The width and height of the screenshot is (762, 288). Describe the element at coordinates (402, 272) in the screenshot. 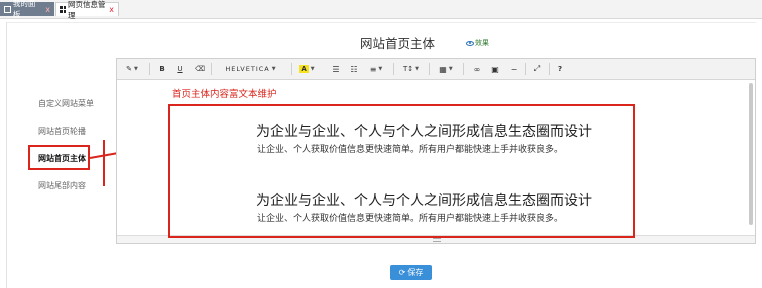

I see `refresh-icon: ⟳` at that location.